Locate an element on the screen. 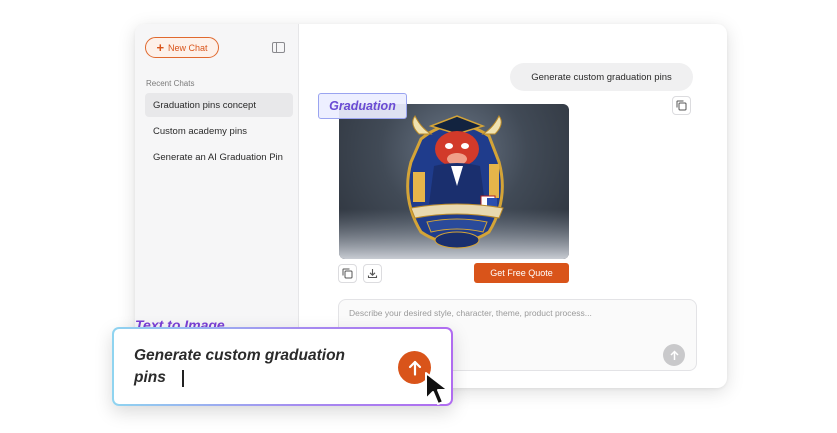 The image size is (837, 433). sidebar-item-graduation-pins-concept: Graduation pins concept is located at coordinates (219, 105).